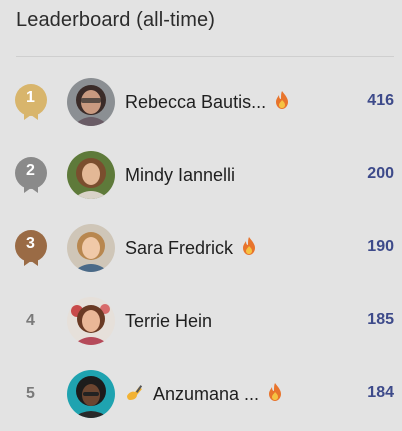  What do you see at coordinates (380, 246) in the screenshot?
I see `player-score: 190` at bounding box center [380, 246].